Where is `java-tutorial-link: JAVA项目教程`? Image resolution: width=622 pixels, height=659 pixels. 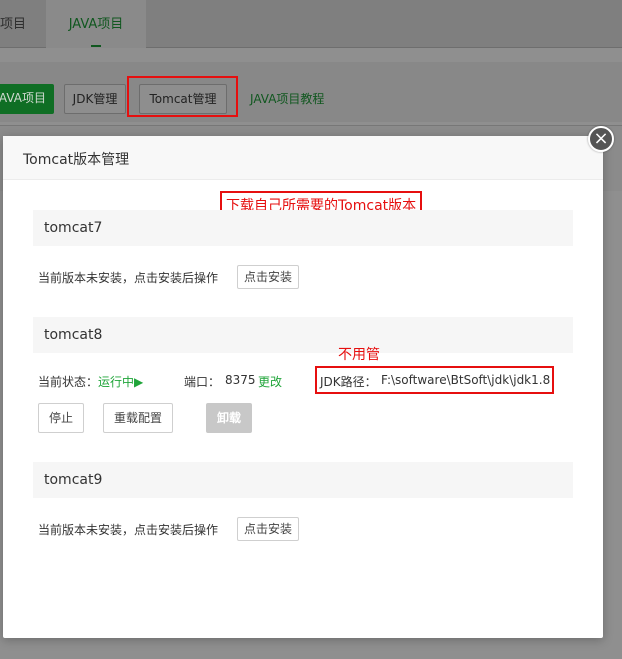
java-tutorial-link: JAVA项目教程 is located at coordinates (287, 98).